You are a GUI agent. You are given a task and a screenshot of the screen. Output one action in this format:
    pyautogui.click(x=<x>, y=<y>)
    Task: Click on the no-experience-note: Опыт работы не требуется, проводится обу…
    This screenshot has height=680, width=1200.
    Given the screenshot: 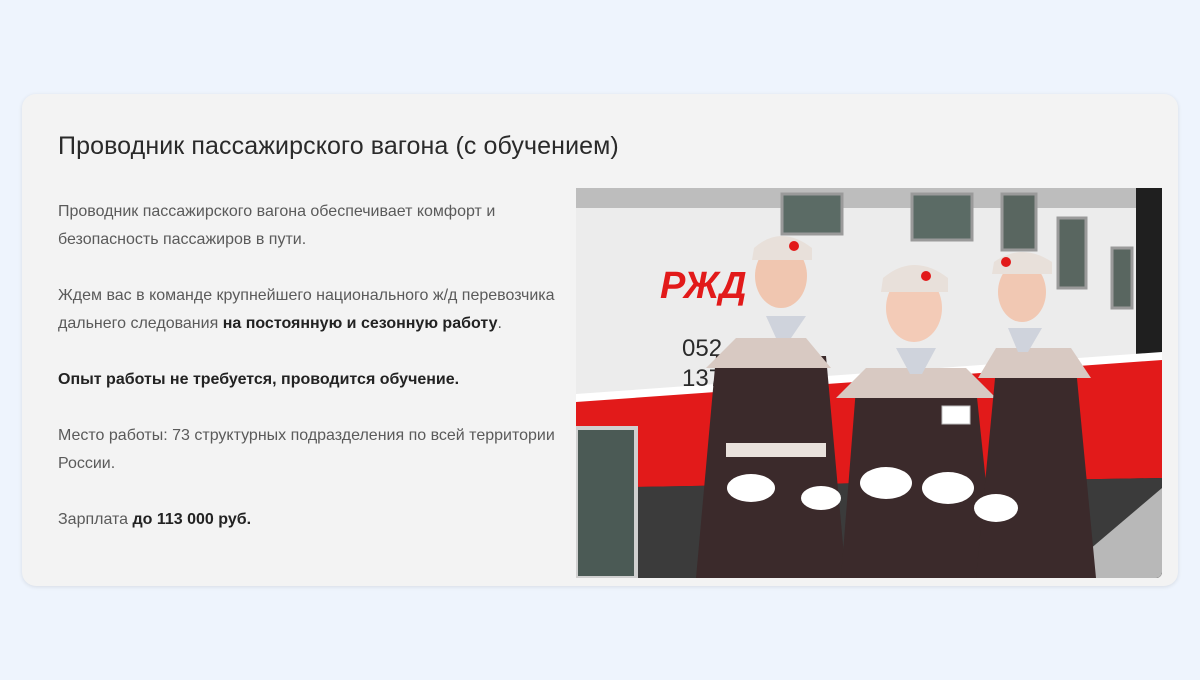 What is the action you would take?
    pyautogui.click(x=259, y=379)
    